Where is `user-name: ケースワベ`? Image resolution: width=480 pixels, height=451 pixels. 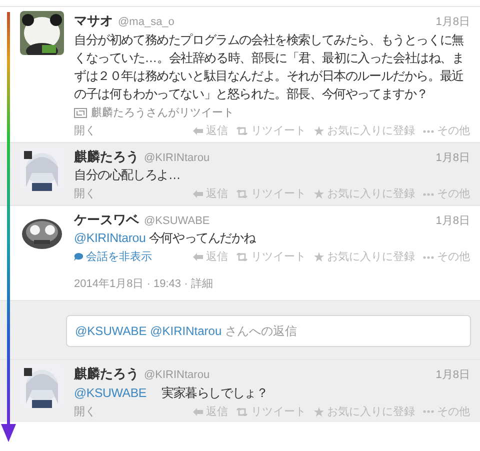 user-name: ケースワベ is located at coordinates (106, 219).